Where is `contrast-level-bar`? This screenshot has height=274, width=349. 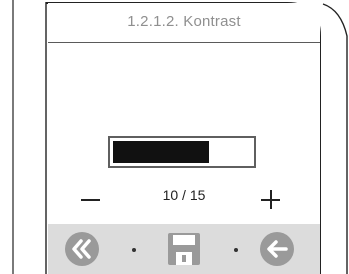
contrast-level-bar is located at coordinates (182, 152).